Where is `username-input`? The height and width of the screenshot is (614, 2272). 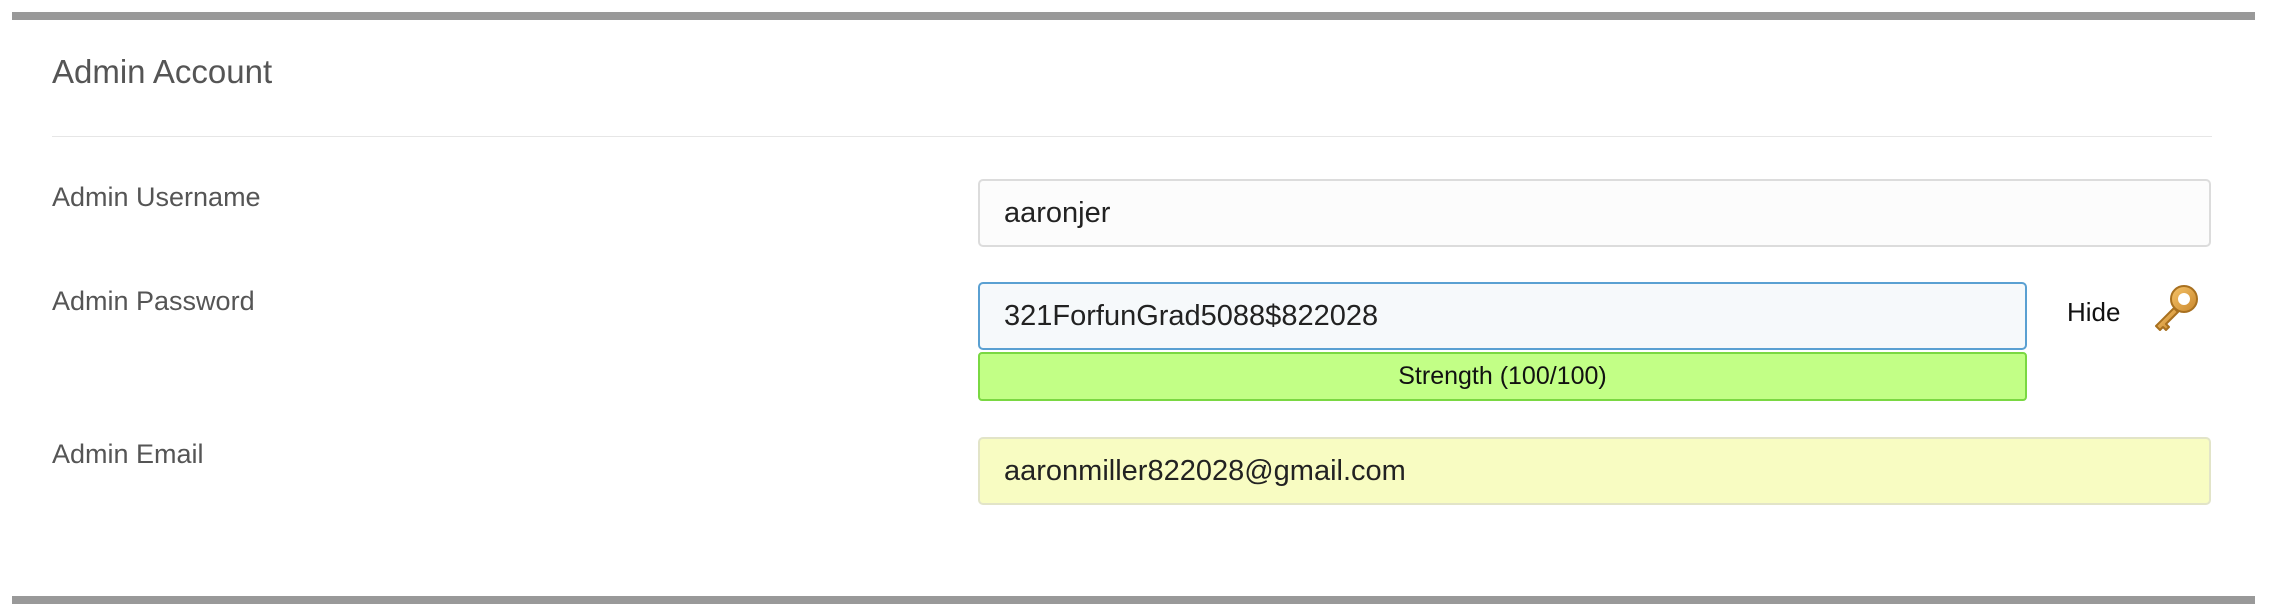 username-input is located at coordinates (1594, 213).